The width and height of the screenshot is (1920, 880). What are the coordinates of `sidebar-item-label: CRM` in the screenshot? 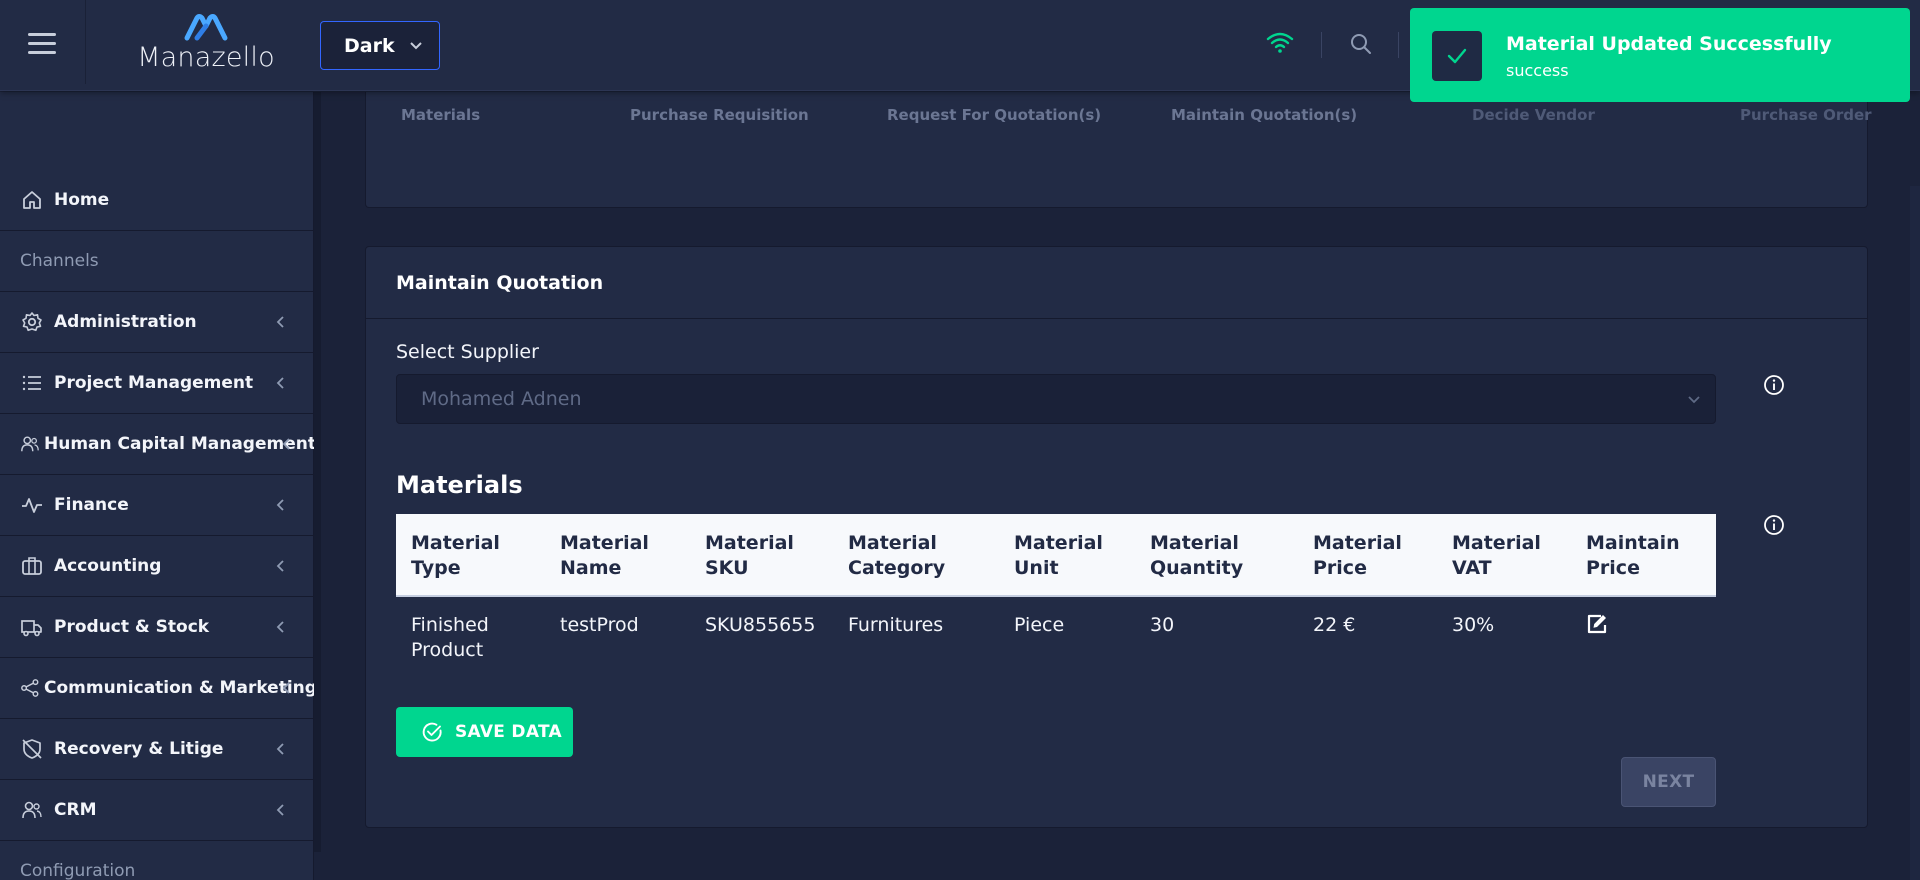 It's located at (75, 810).